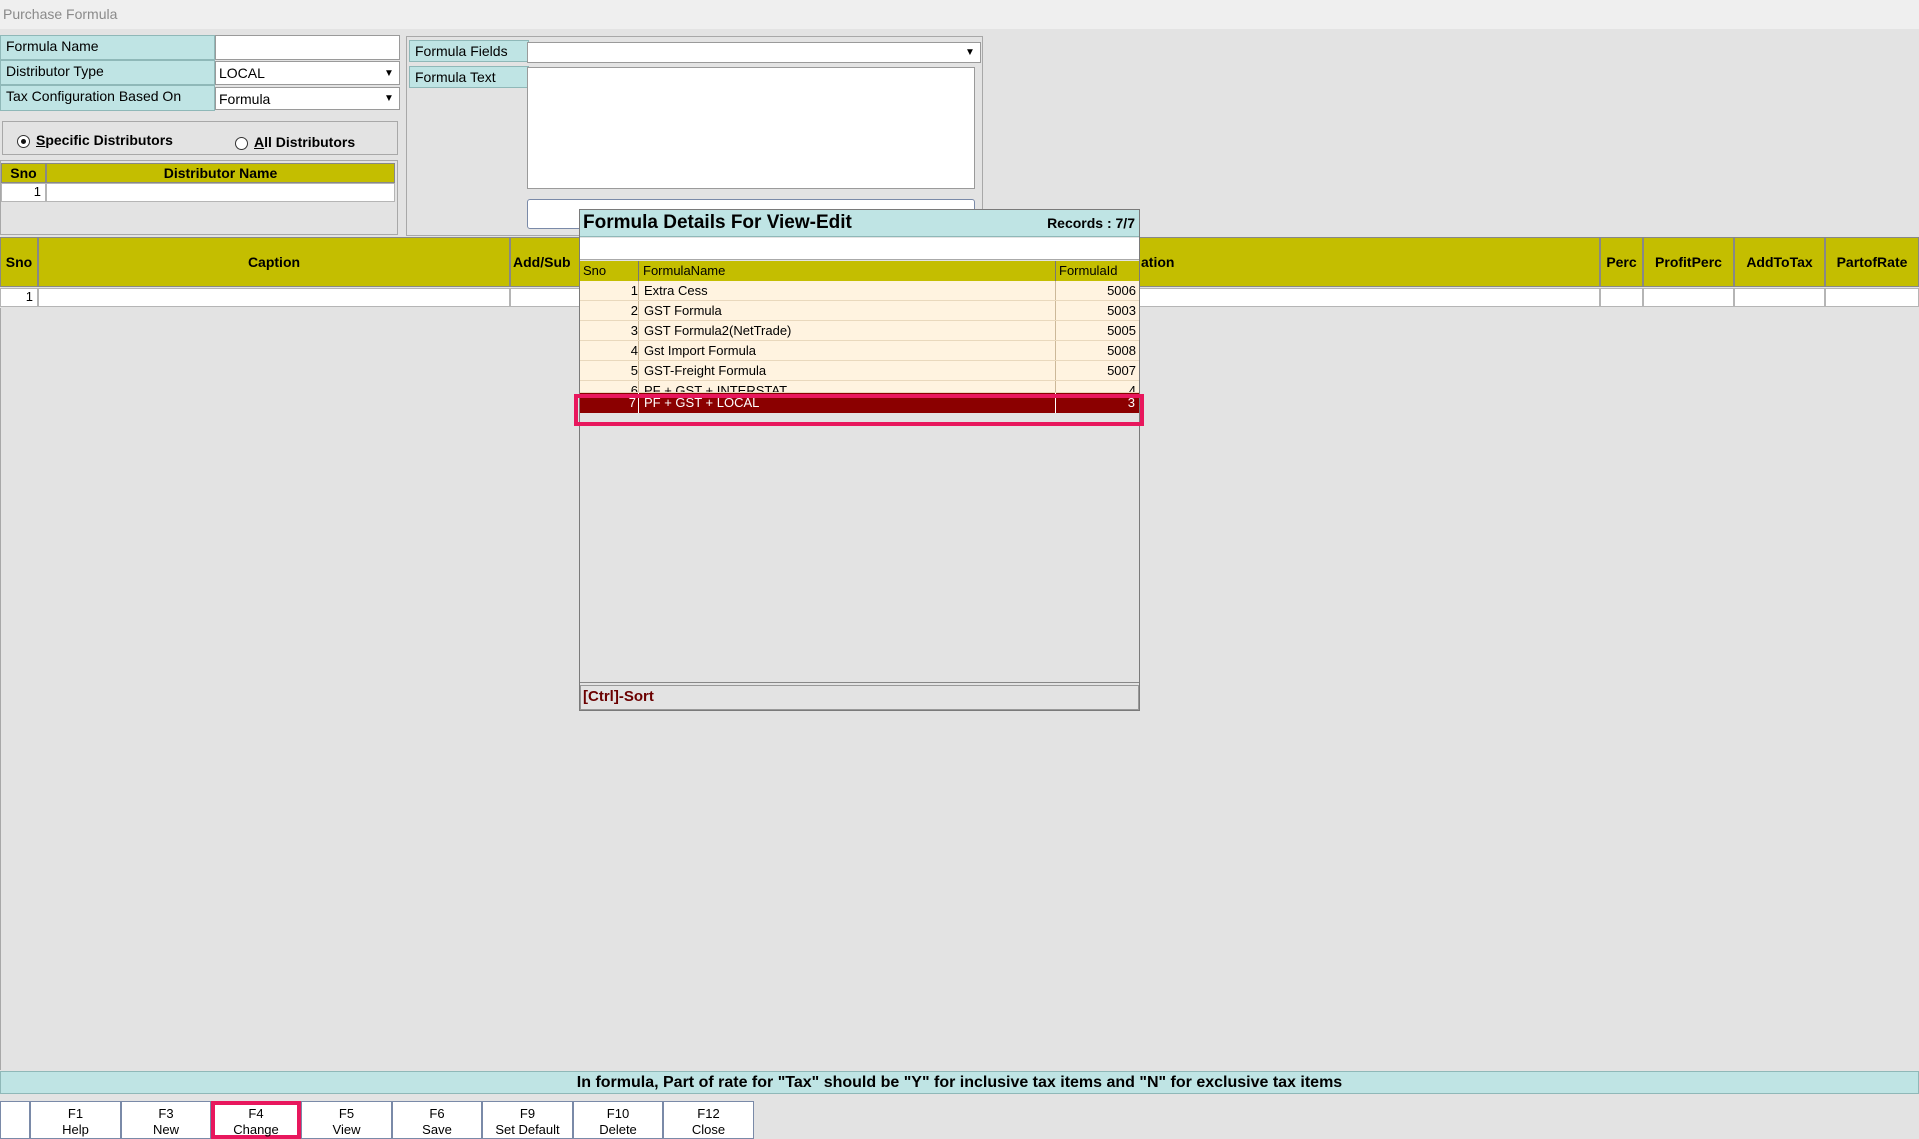 The width and height of the screenshot is (1919, 1139). Describe the element at coordinates (1121, 330) in the screenshot. I see `row-formula-id: 5005` at that location.